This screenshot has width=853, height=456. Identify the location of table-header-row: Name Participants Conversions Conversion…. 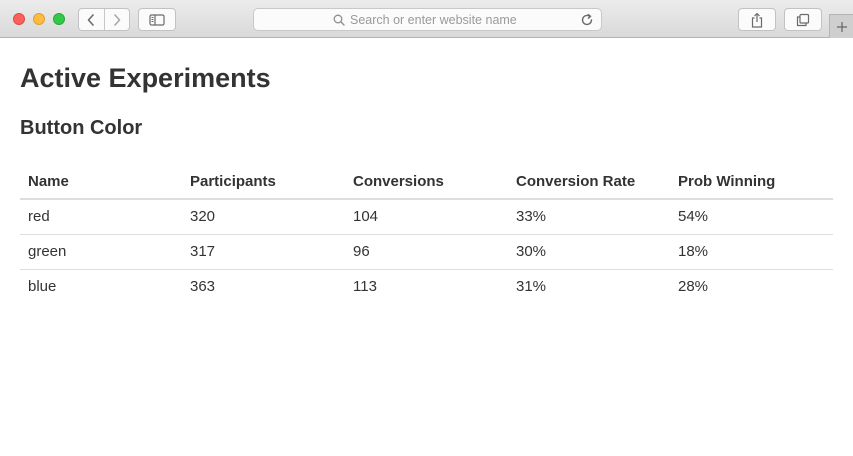
(426, 181).